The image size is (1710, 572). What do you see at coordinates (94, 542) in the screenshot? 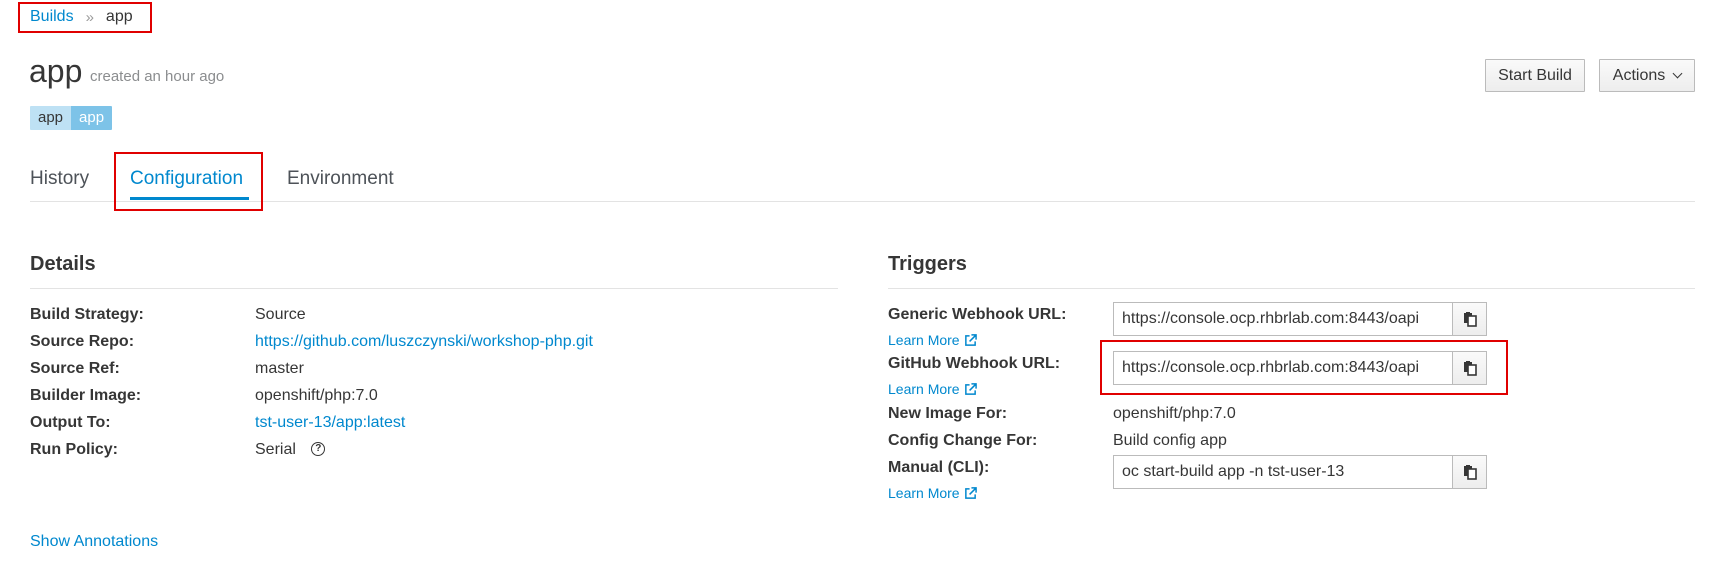
I see `show-annotations-link: Show Annotations` at bounding box center [94, 542].